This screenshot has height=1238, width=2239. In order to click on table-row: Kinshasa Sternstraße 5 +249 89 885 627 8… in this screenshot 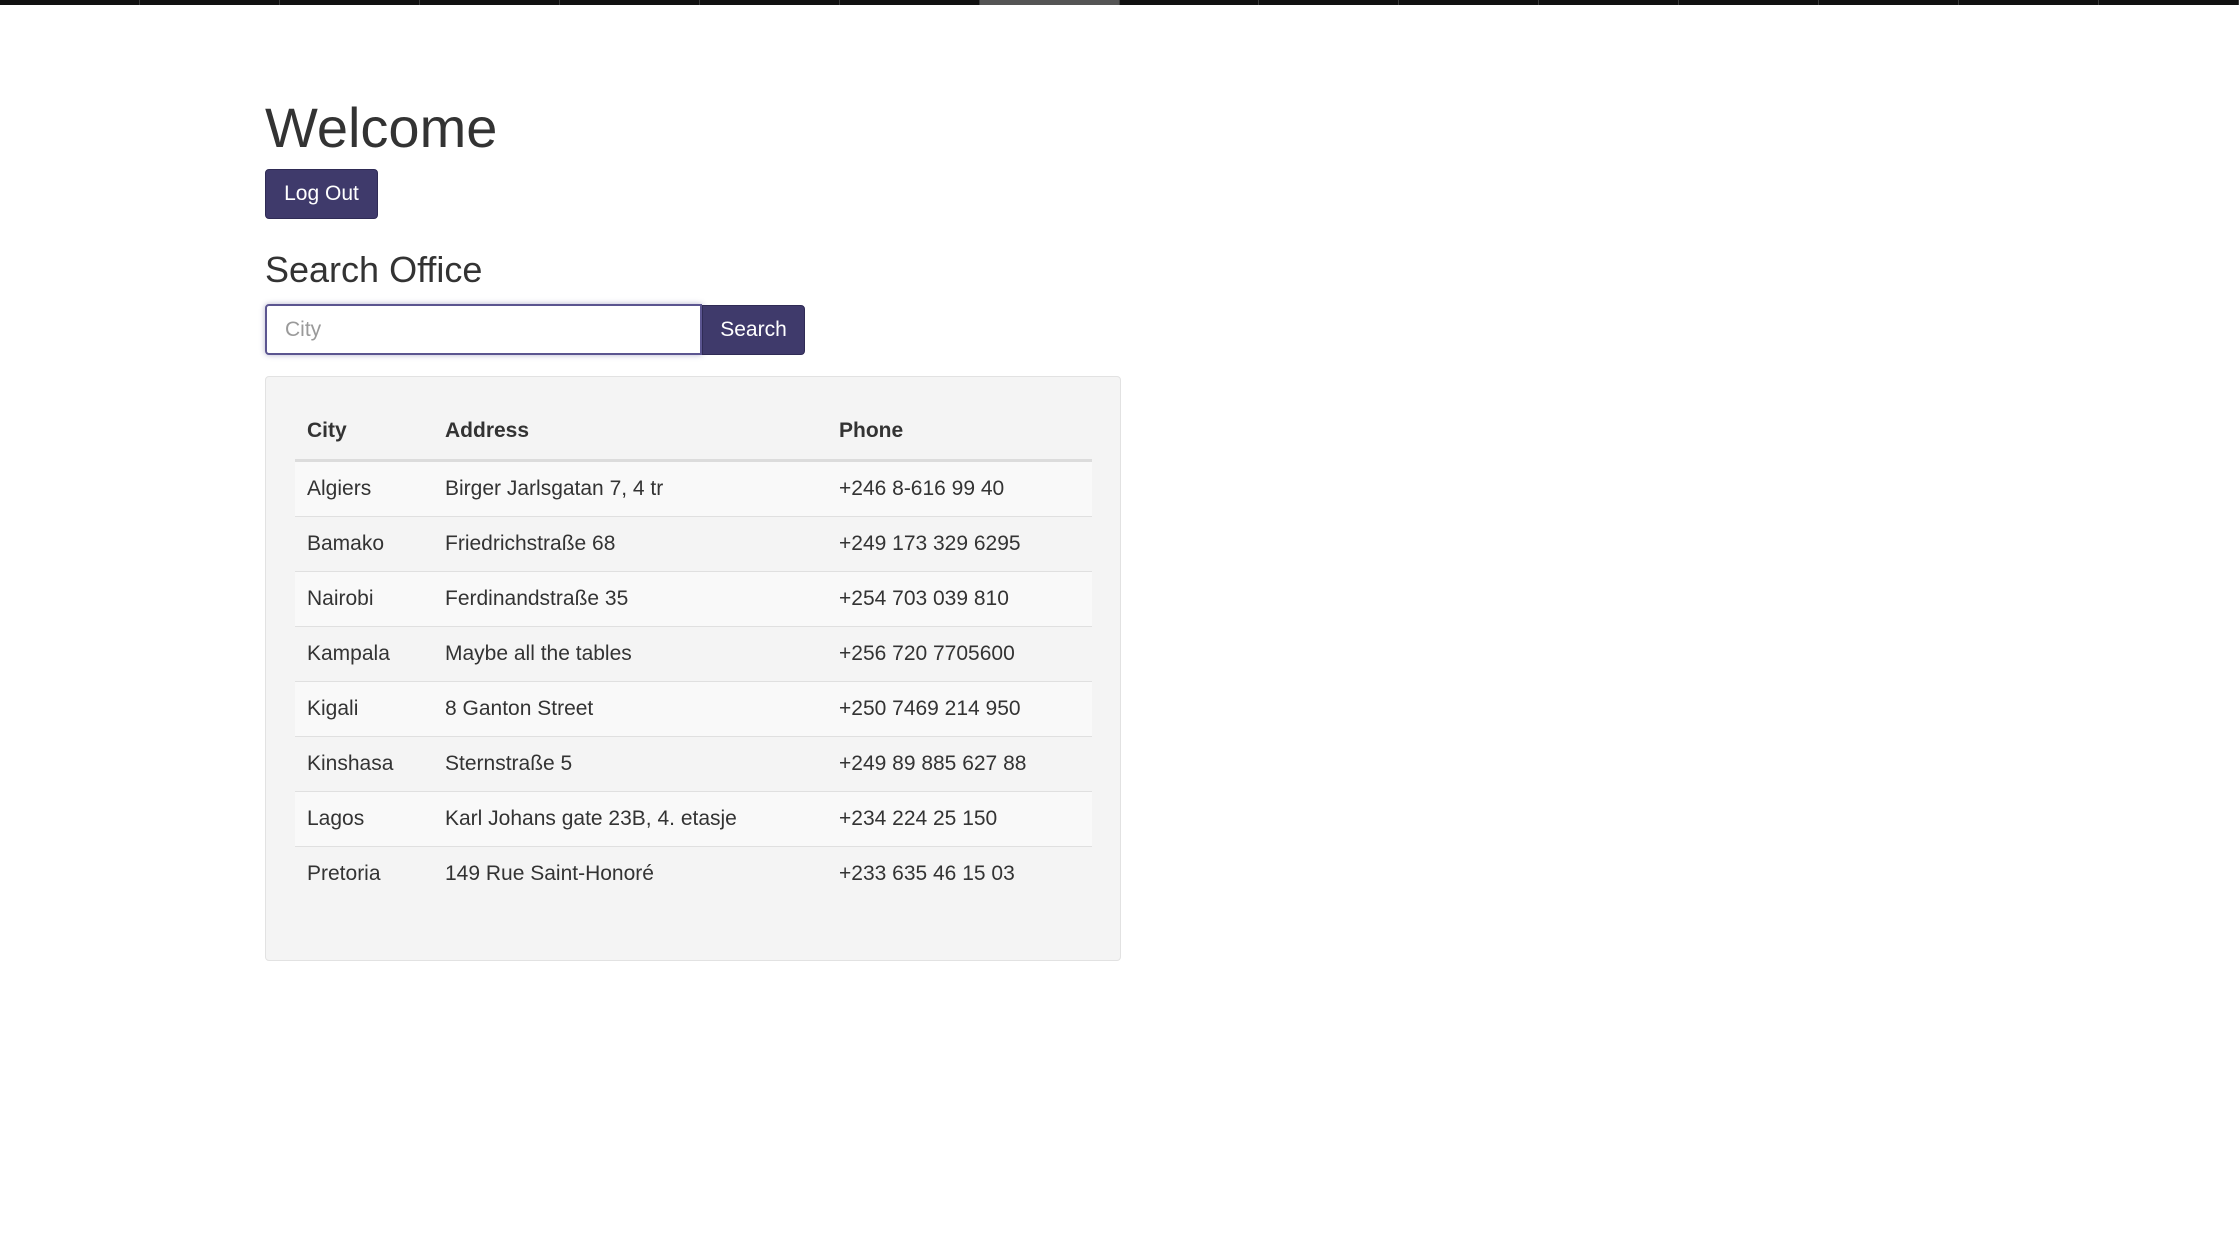, I will do `click(693, 764)`.